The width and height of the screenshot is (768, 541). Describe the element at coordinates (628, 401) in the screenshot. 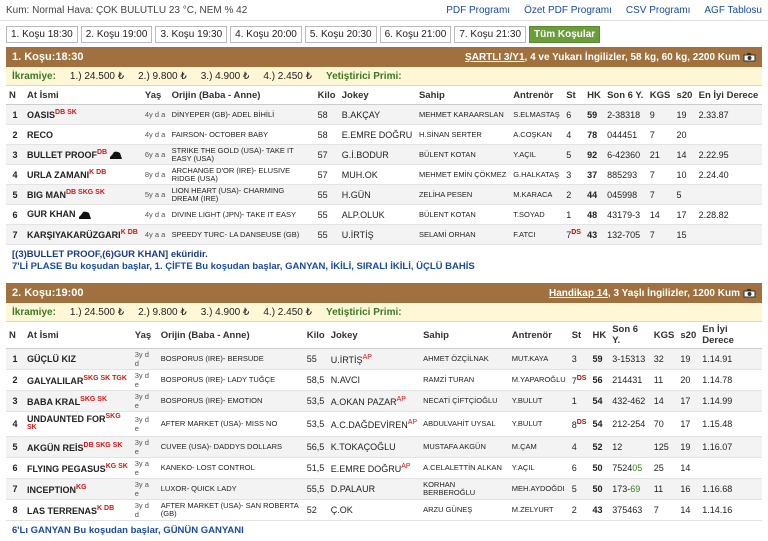

I see `last-six-value: 432-462` at that location.